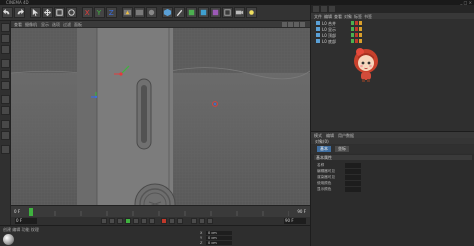 The height and width of the screenshot is (246, 474). What do you see at coordinates (26, 221) in the screenshot?
I see `current-frame-field: 0 F` at bounding box center [26, 221].